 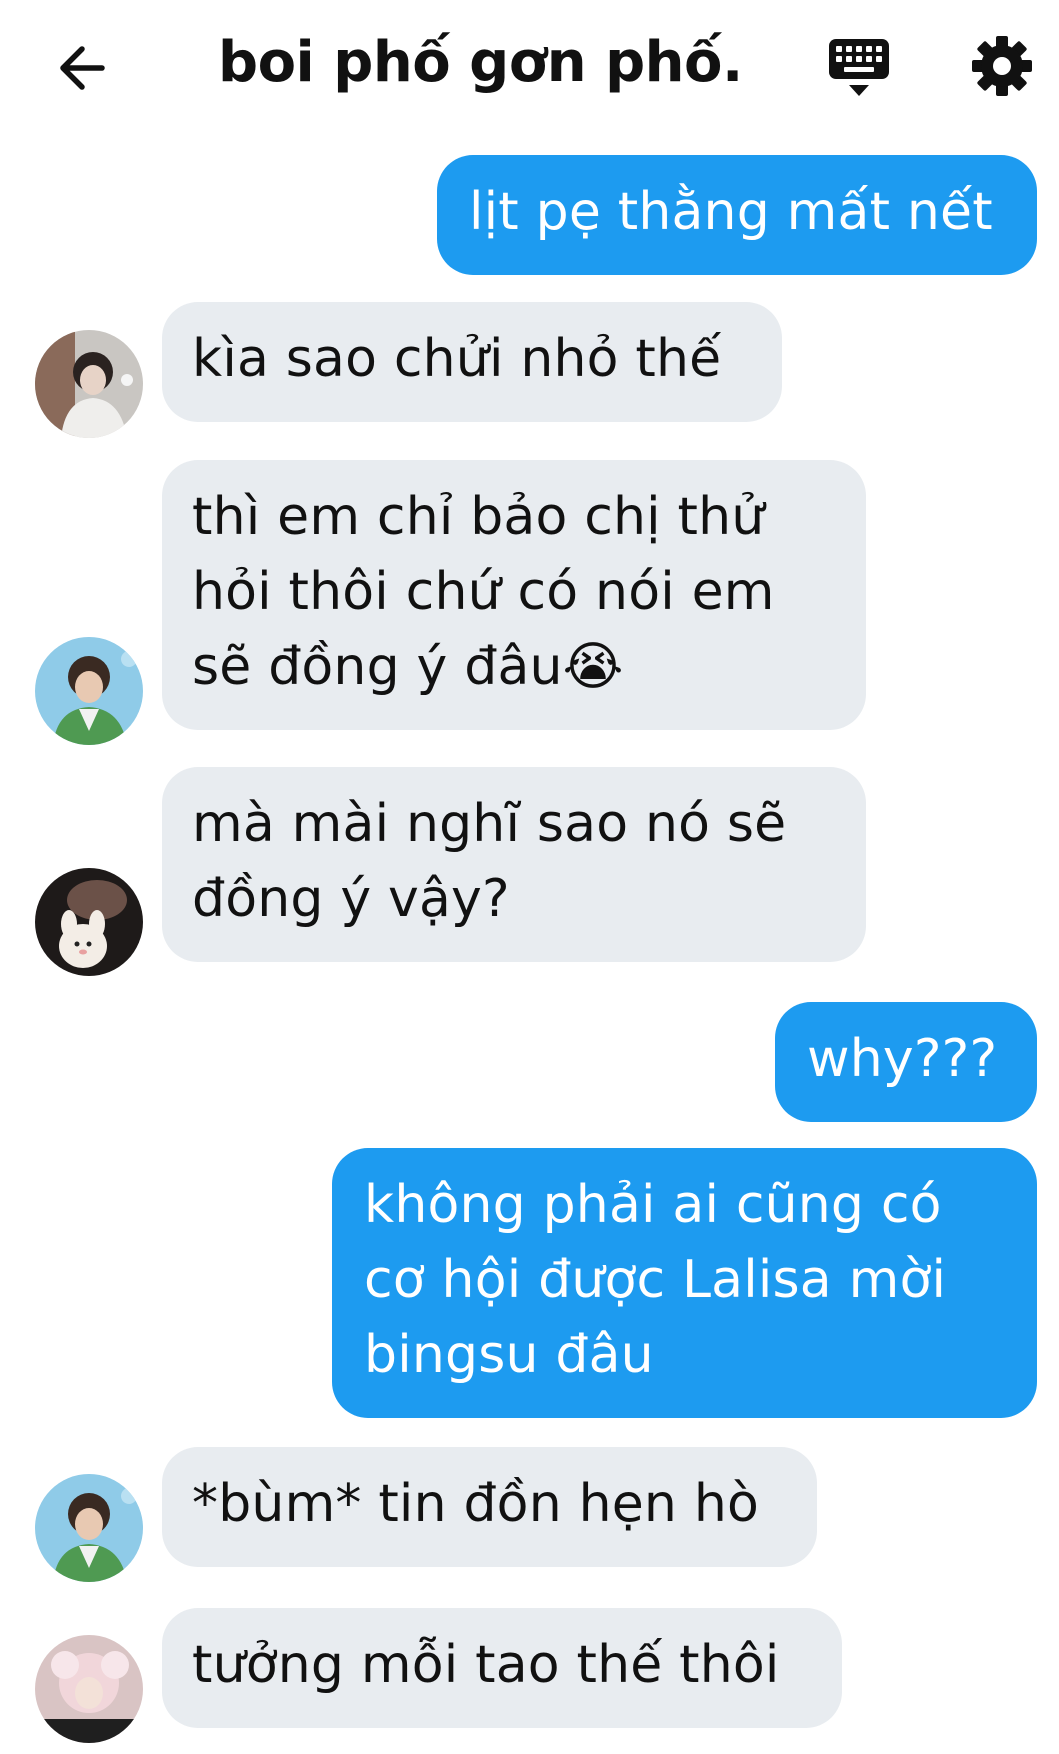 What do you see at coordinates (351, 899) in the screenshot?
I see `message-text: đồng ý vậy?` at bounding box center [351, 899].